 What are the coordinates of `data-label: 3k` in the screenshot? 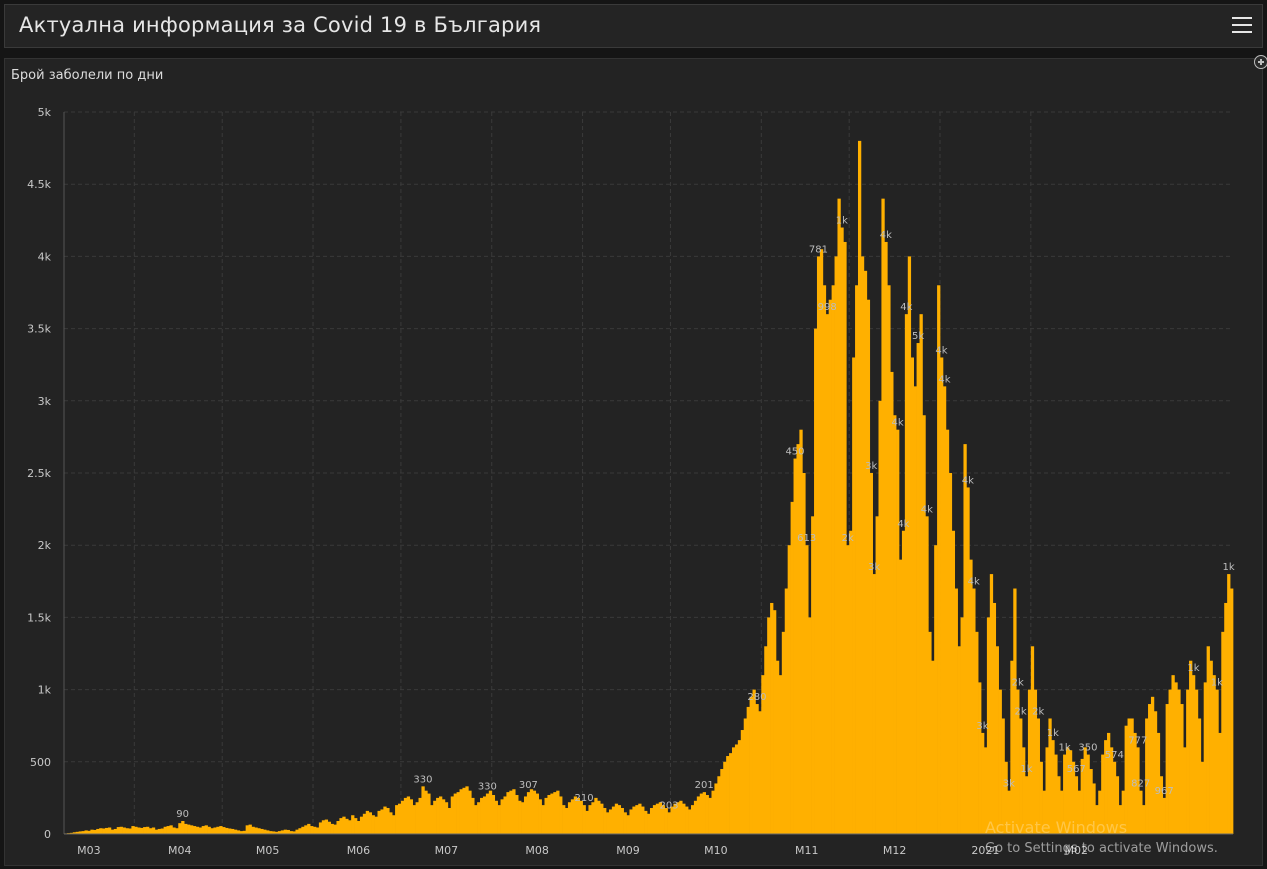 It's located at (1009, 784).